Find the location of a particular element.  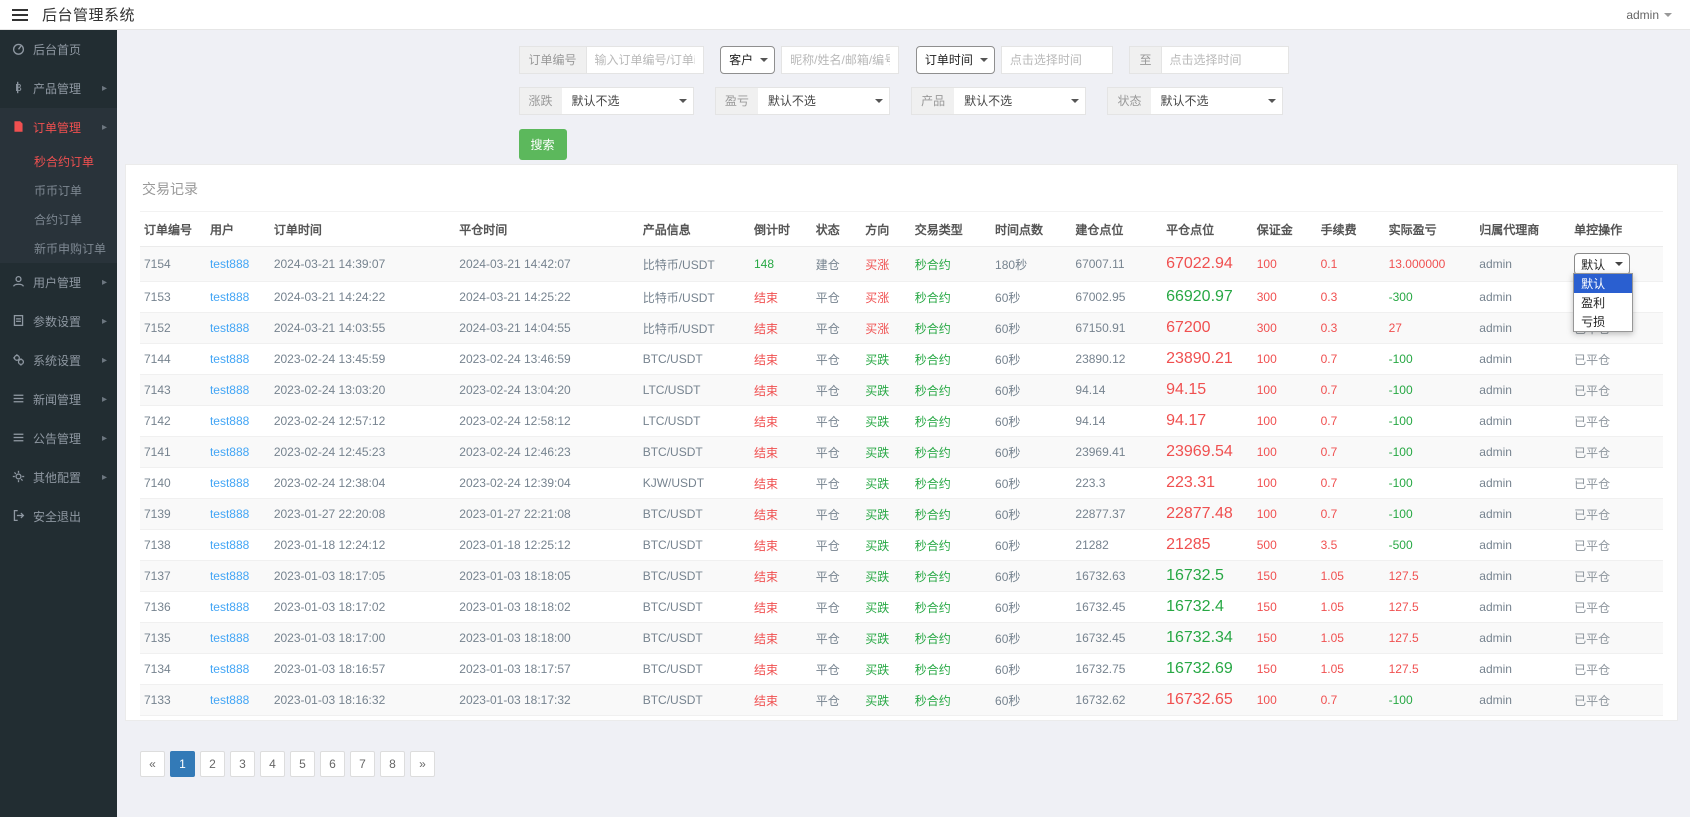

sidebar-item-3: 用户管理 ▸ is located at coordinates (58, 282).